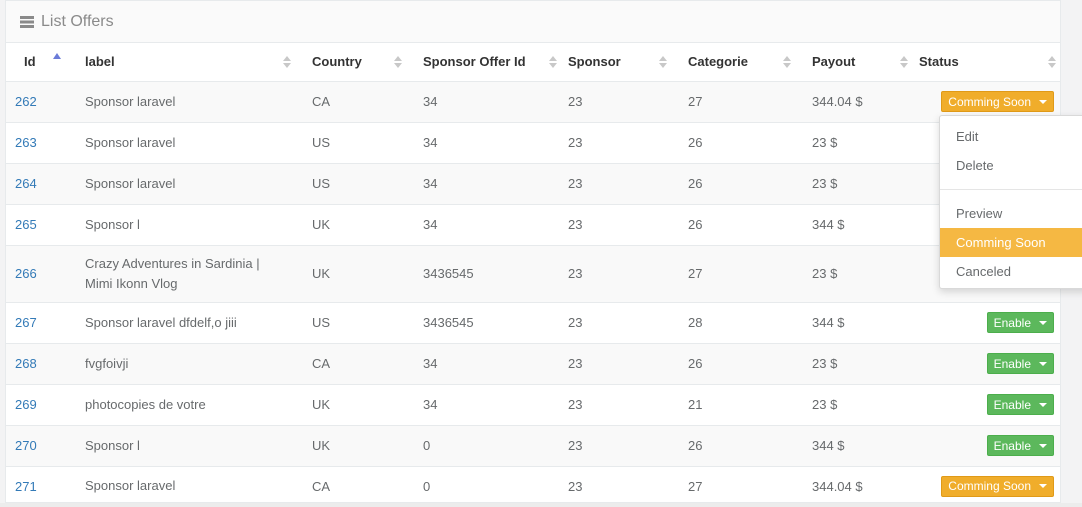 The height and width of the screenshot is (507, 1082). Describe the element at coordinates (1011, 242) in the screenshot. I see `menu-item-comming-soon: Comming Soon` at that location.